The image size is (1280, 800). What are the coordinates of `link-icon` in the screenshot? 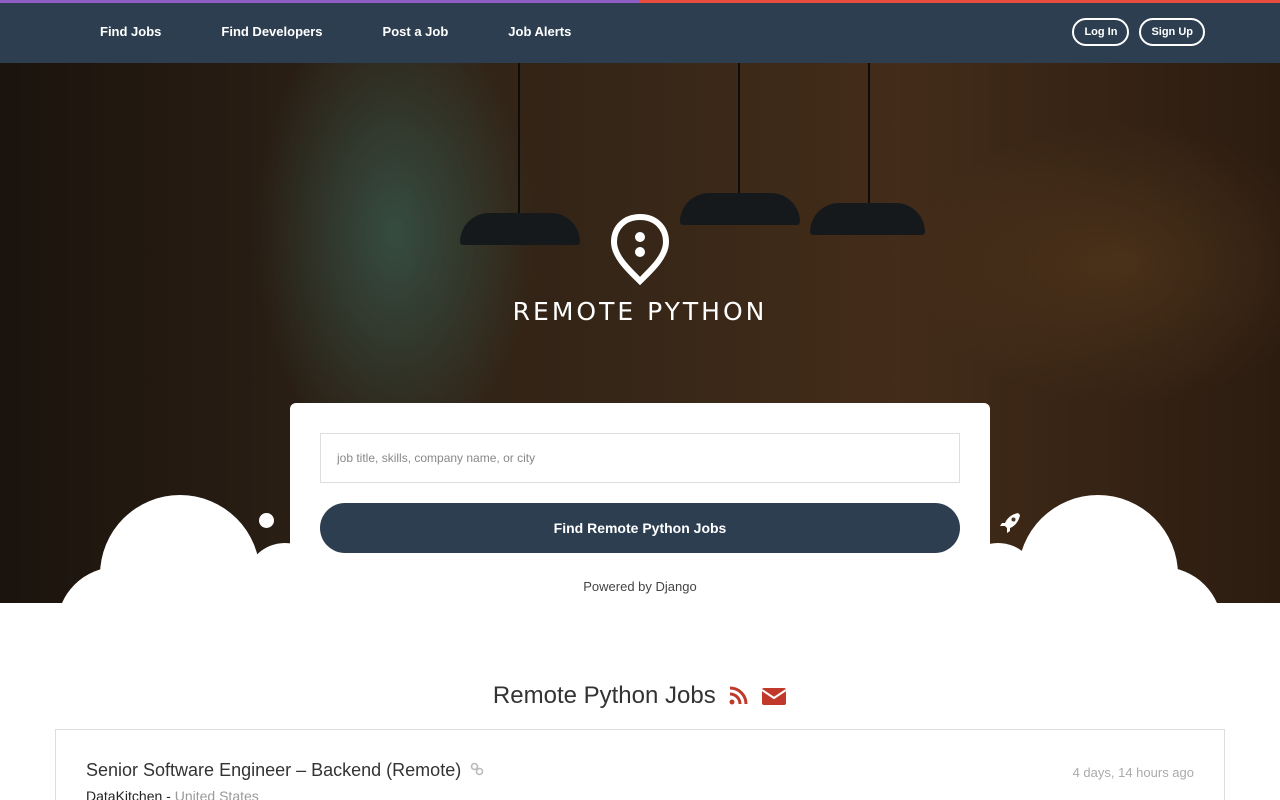 It's located at (477, 769).